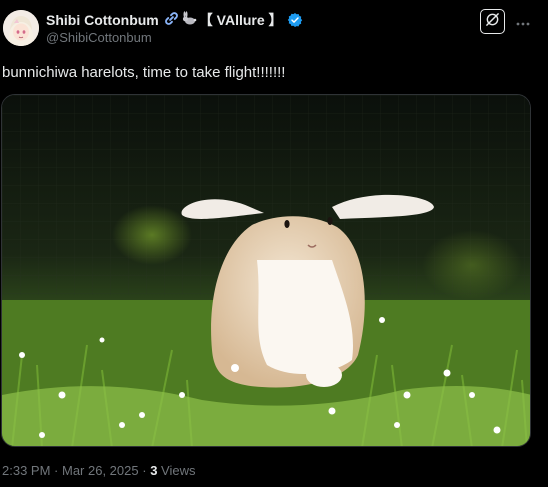 Image resolution: width=548 pixels, height=487 pixels. I want to click on tweet-meta: 2:33 PM · Mar 26, 2025 · 3 Views, so click(99, 470).